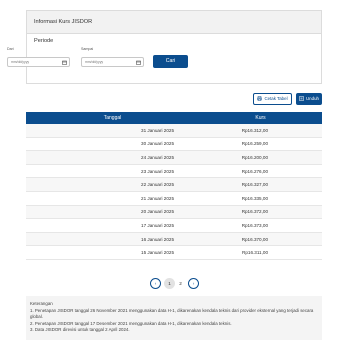 This screenshot has height=340, width=340. I want to click on row-rate: Rp16.312,00, so click(260, 131).